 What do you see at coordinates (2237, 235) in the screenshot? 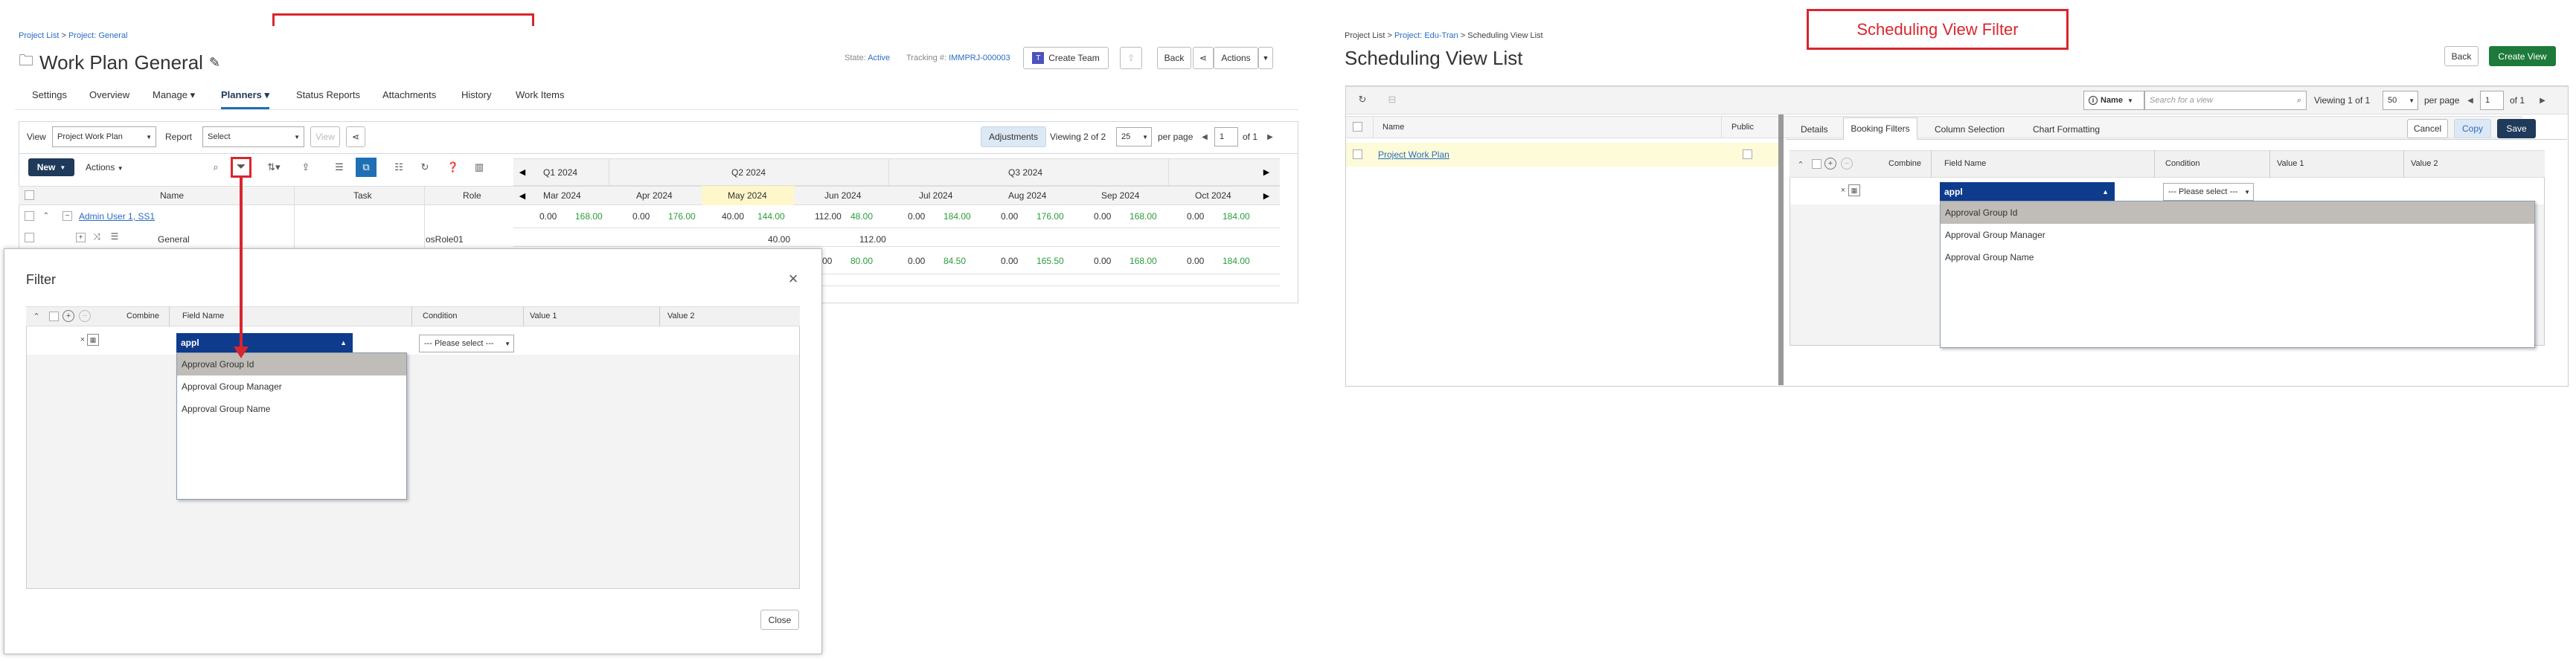
I see `right-option-approval-group-manager: Approval Group Manager` at bounding box center [2237, 235].